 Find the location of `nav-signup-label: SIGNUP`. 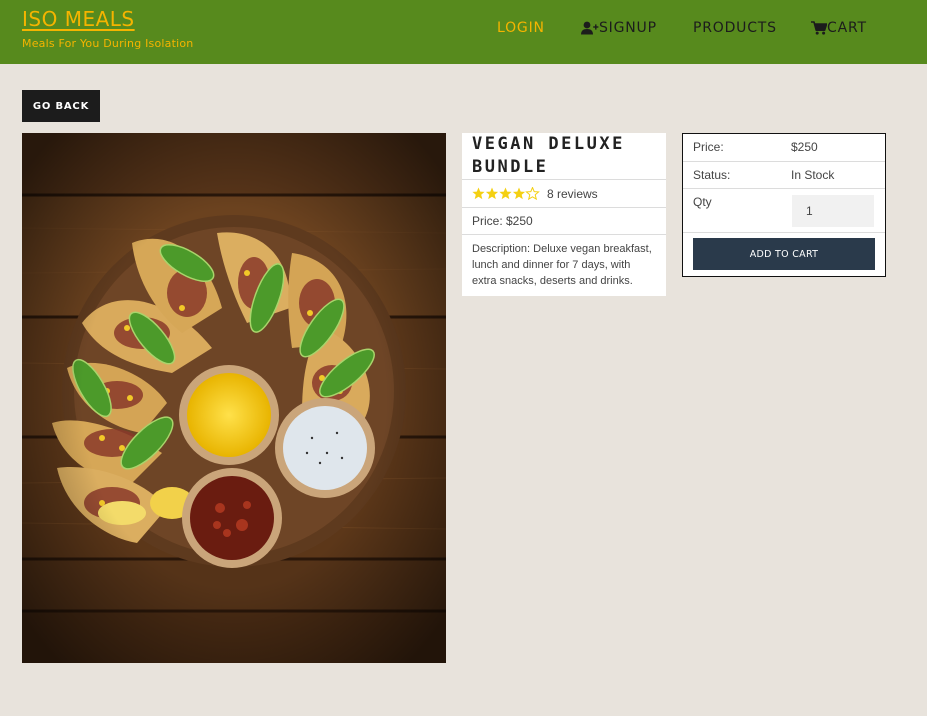

nav-signup-label: SIGNUP is located at coordinates (628, 28).